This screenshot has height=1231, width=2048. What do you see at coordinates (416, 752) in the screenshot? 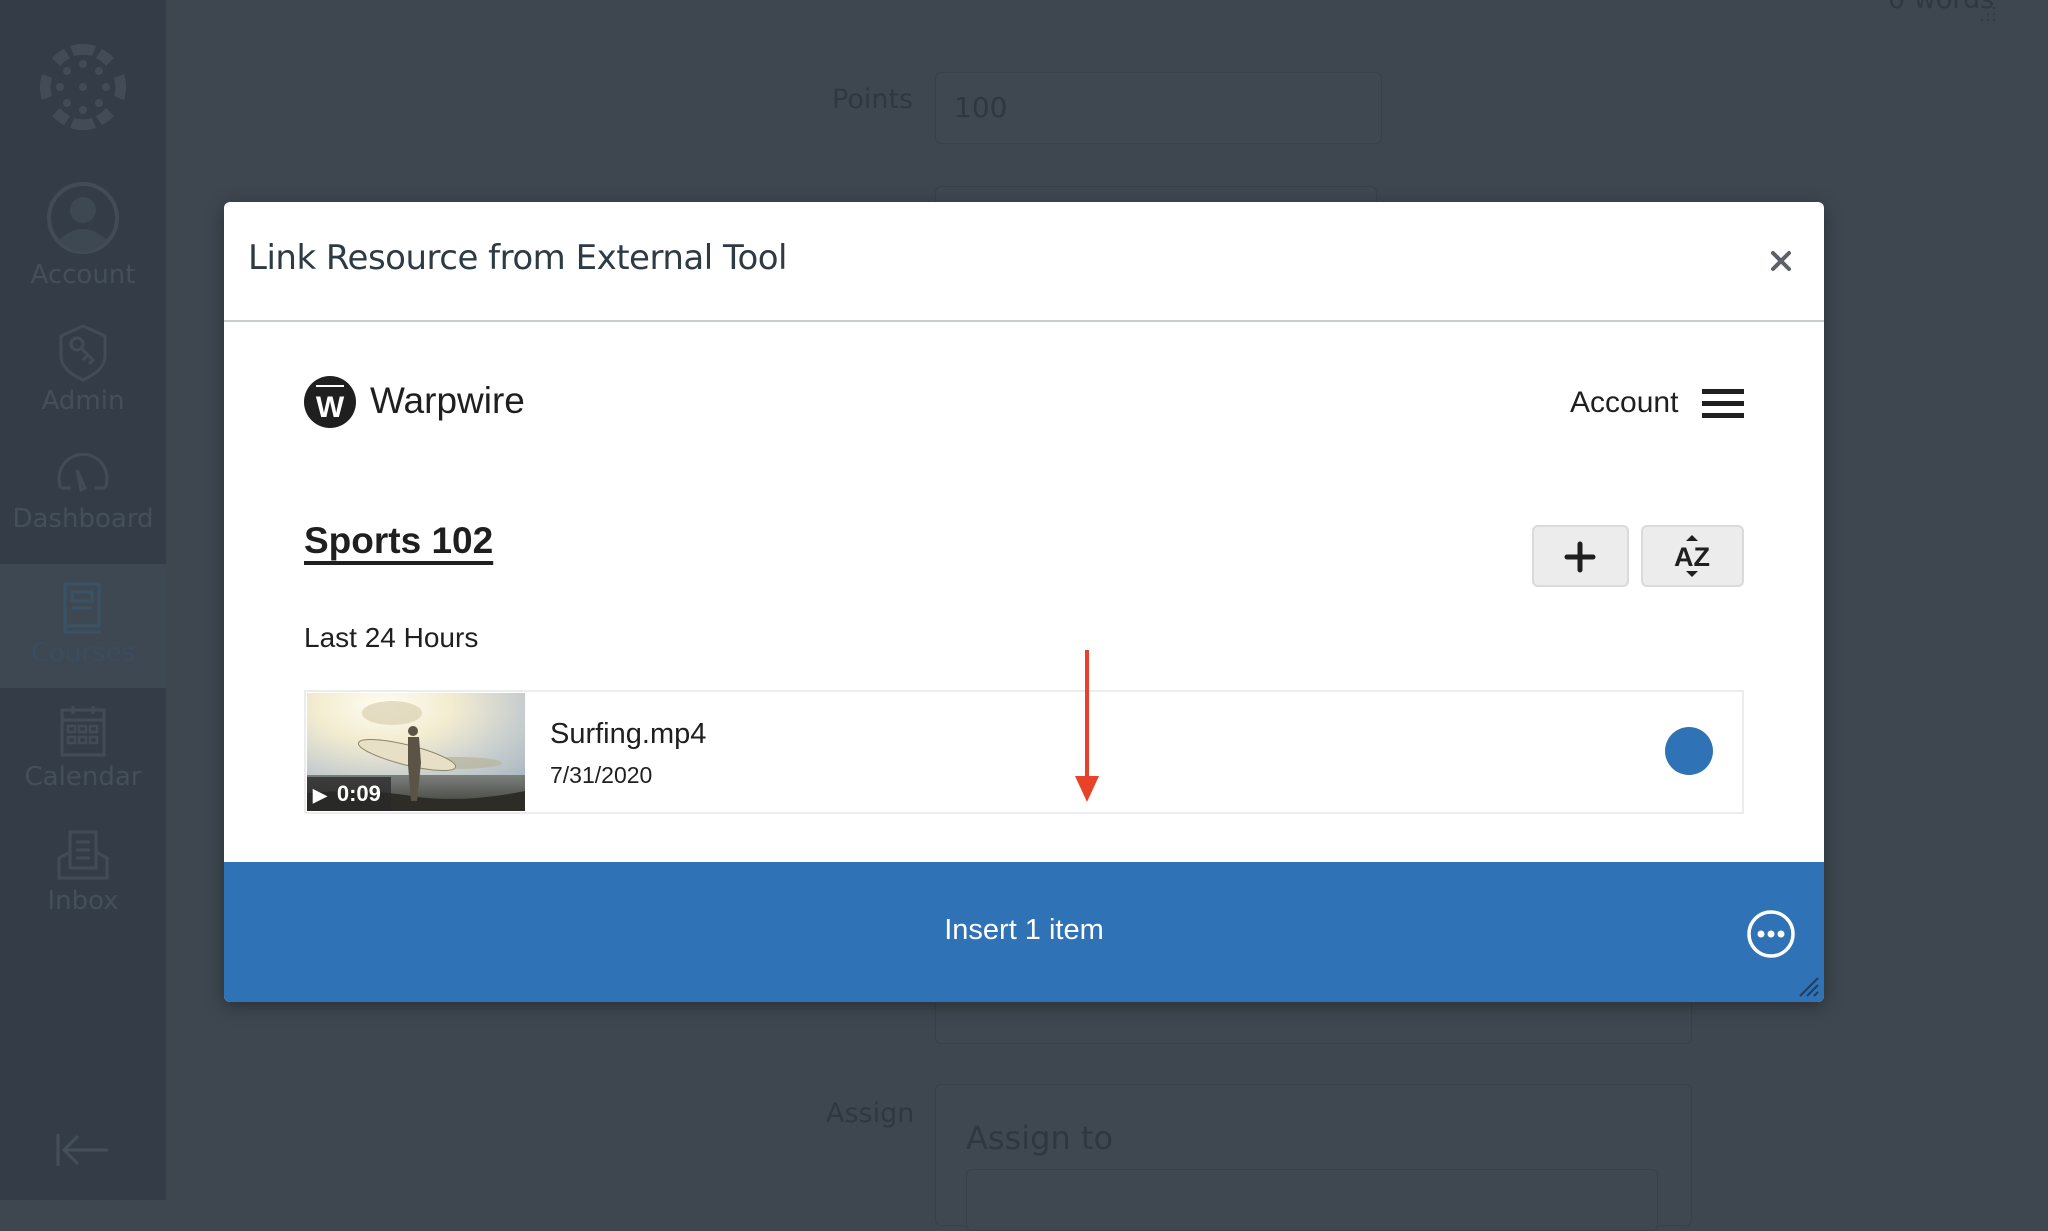
I see `video-thumbnail: ▶ 0:09` at bounding box center [416, 752].